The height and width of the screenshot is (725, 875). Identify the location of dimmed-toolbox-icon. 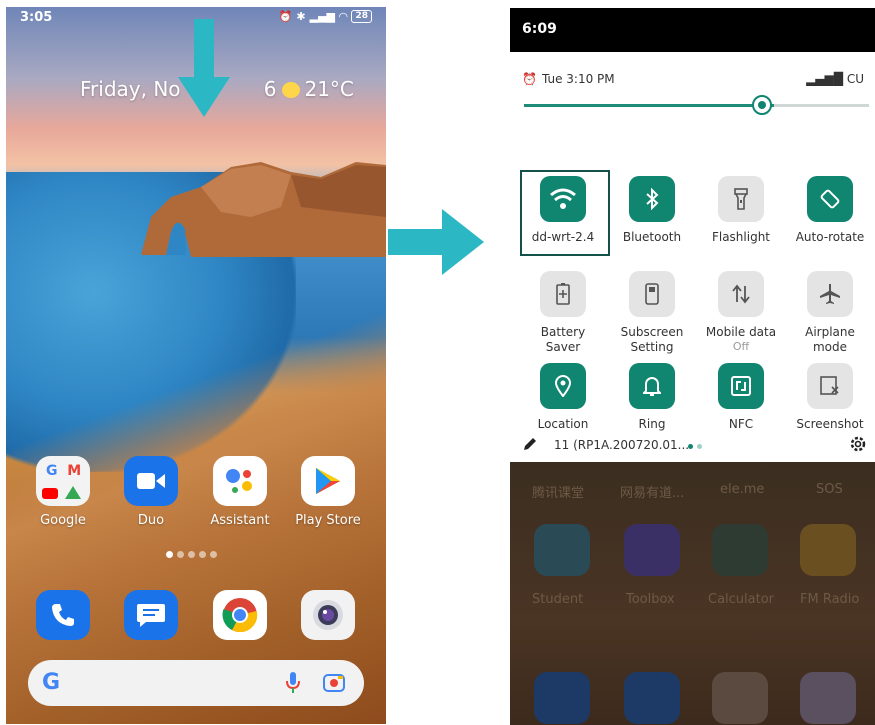
(652, 550).